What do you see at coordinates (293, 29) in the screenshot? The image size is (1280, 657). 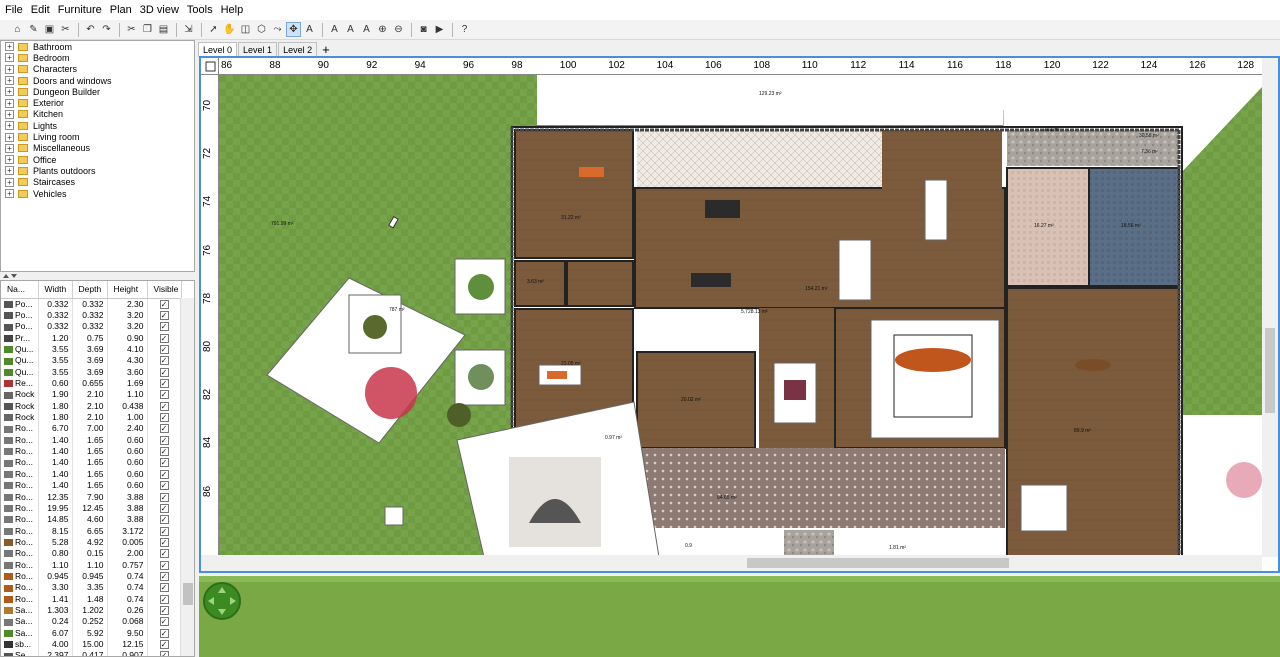 I see `create-dimensions-icon: ✥` at bounding box center [293, 29].